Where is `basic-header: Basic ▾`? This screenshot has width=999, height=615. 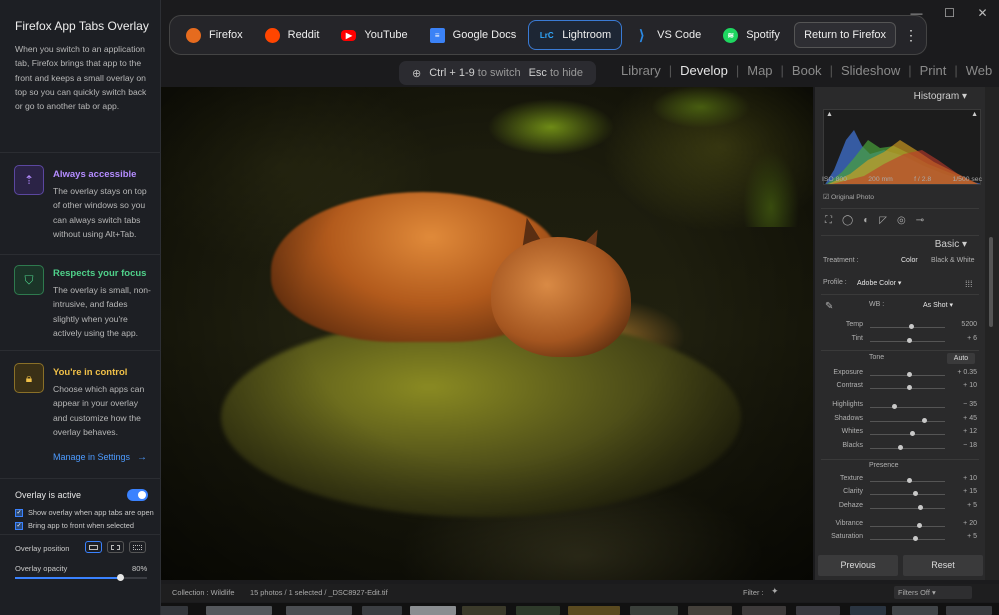
basic-header: Basic ▾ is located at coordinates (900, 245).